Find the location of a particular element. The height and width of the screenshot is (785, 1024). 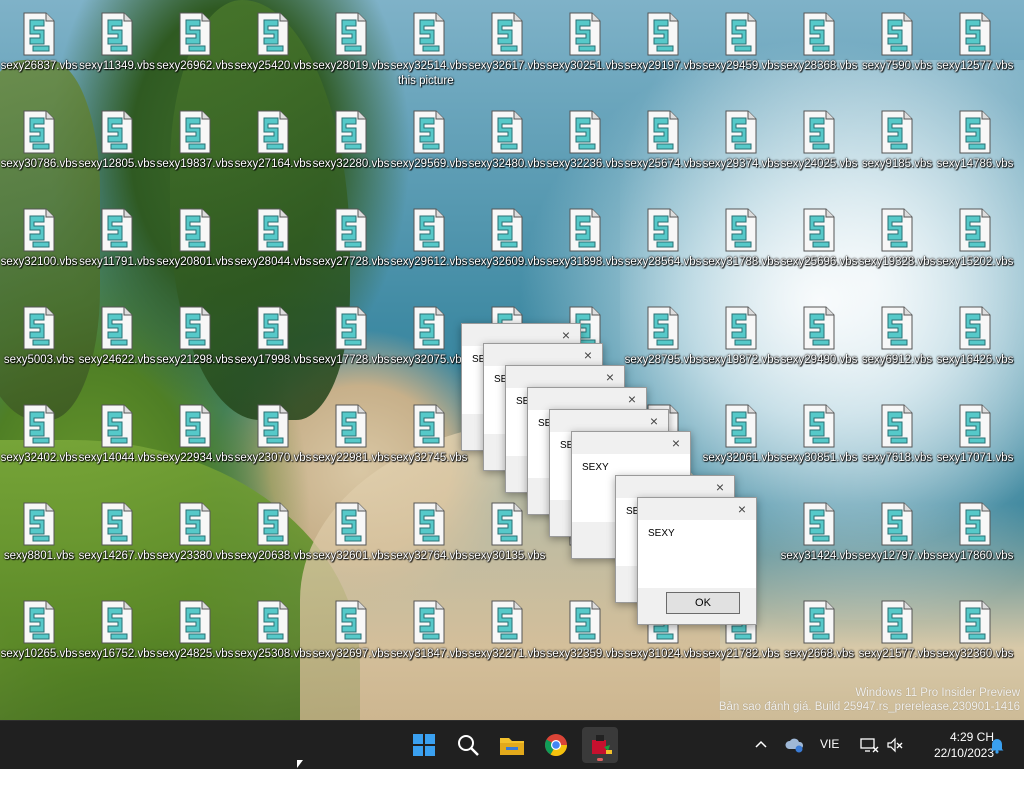

desktop-icon-vbs-file: sexy12805.vbs is located at coordinates (117, 149).